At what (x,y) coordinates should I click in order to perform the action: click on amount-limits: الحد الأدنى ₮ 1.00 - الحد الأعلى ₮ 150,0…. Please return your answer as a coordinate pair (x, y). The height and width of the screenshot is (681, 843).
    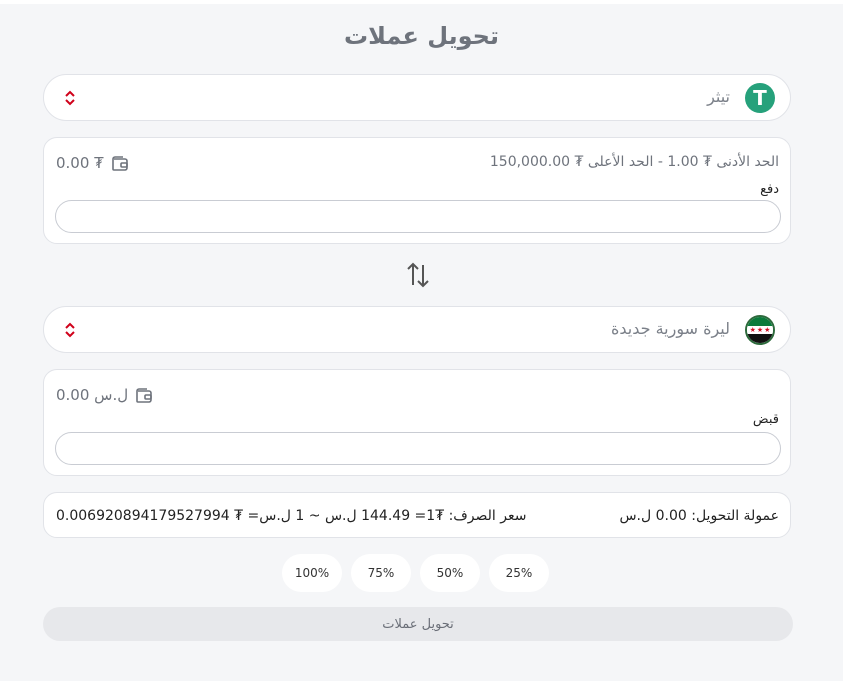
    Looking at the image, I should click on (634, 162).